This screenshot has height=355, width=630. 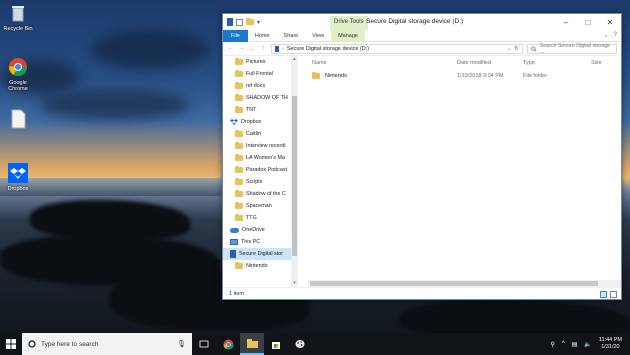 I want to click on address-dropdown-icon: ⌄, so click(x=509, y=49).